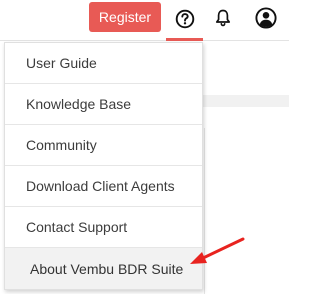  Describe the element at coordinates (103, 104) in the screenshot. I see `menu-item-knowledge-base: Knowledge Base` at that location.